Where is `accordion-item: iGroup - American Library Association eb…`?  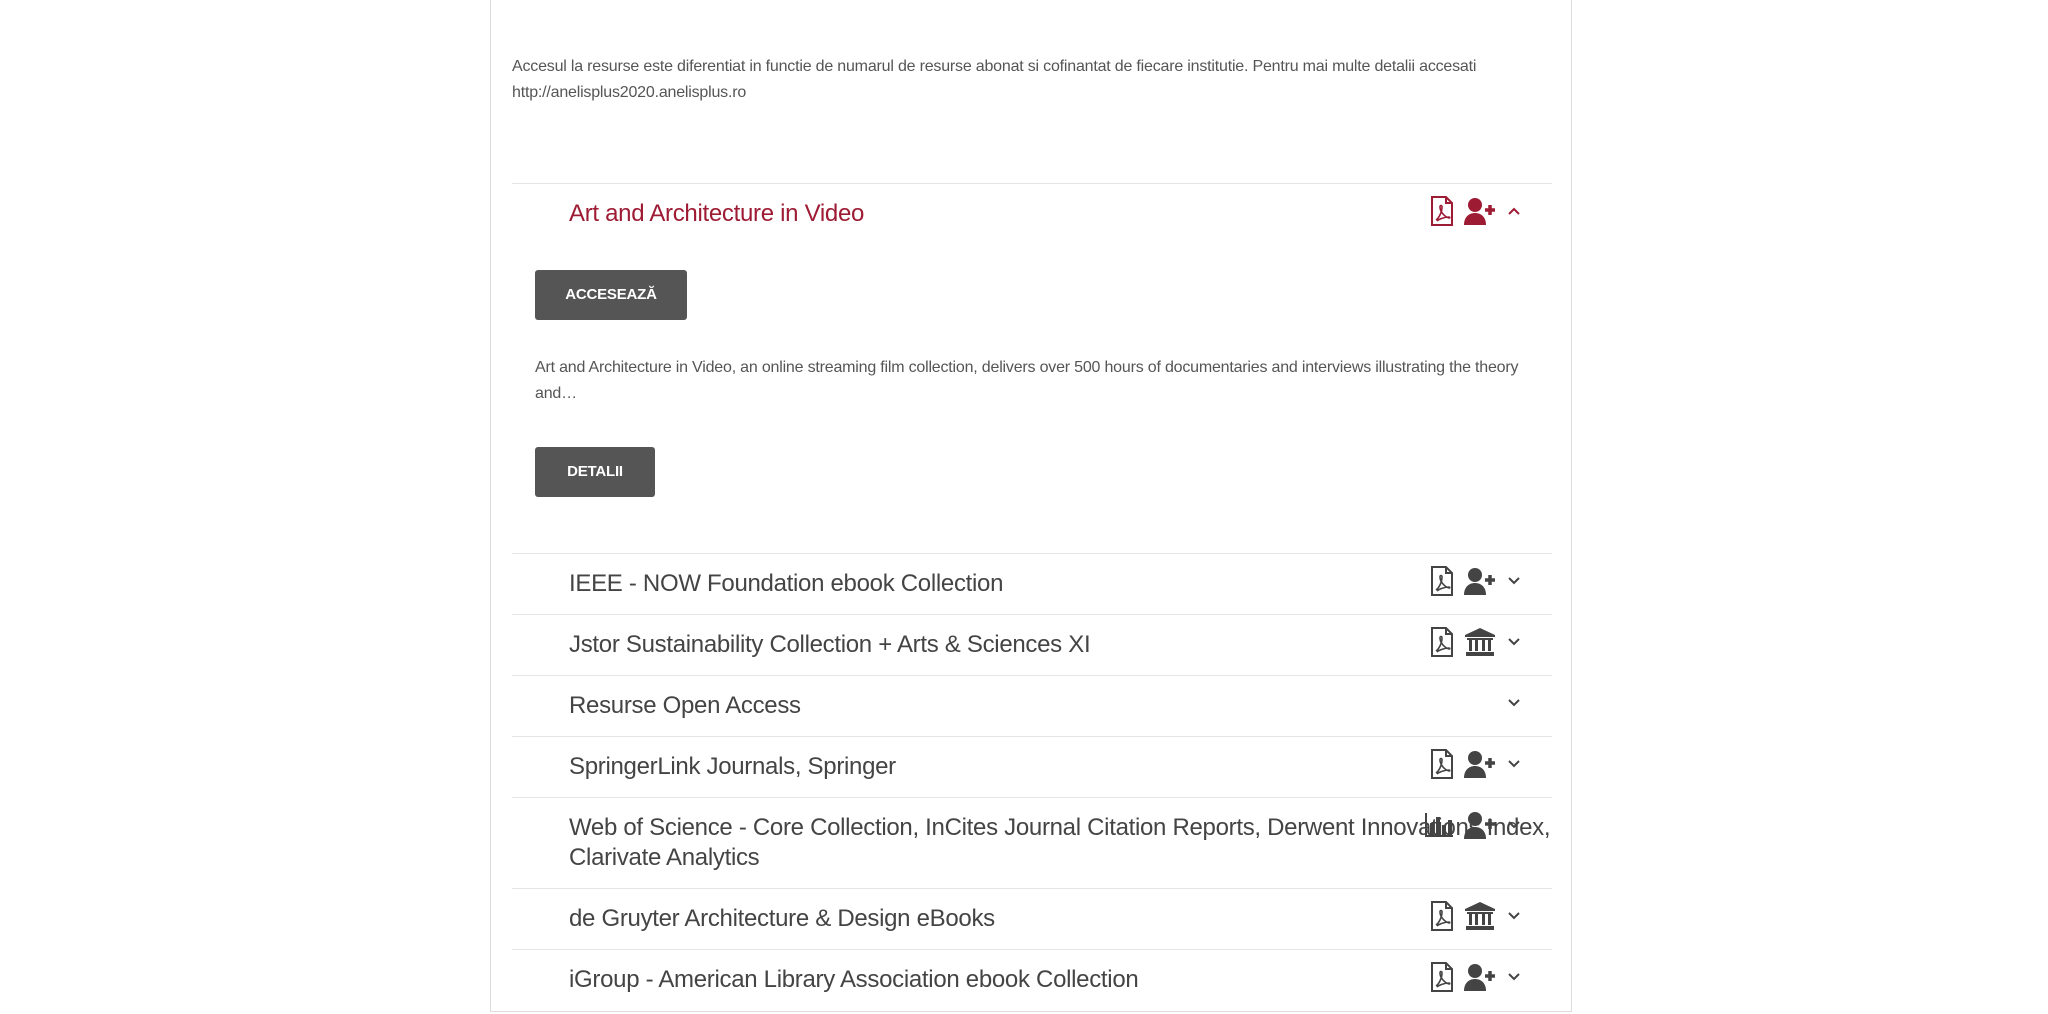
accordion-item: iGroup - American Library Association eb… is located at coordinates (1032, 980).